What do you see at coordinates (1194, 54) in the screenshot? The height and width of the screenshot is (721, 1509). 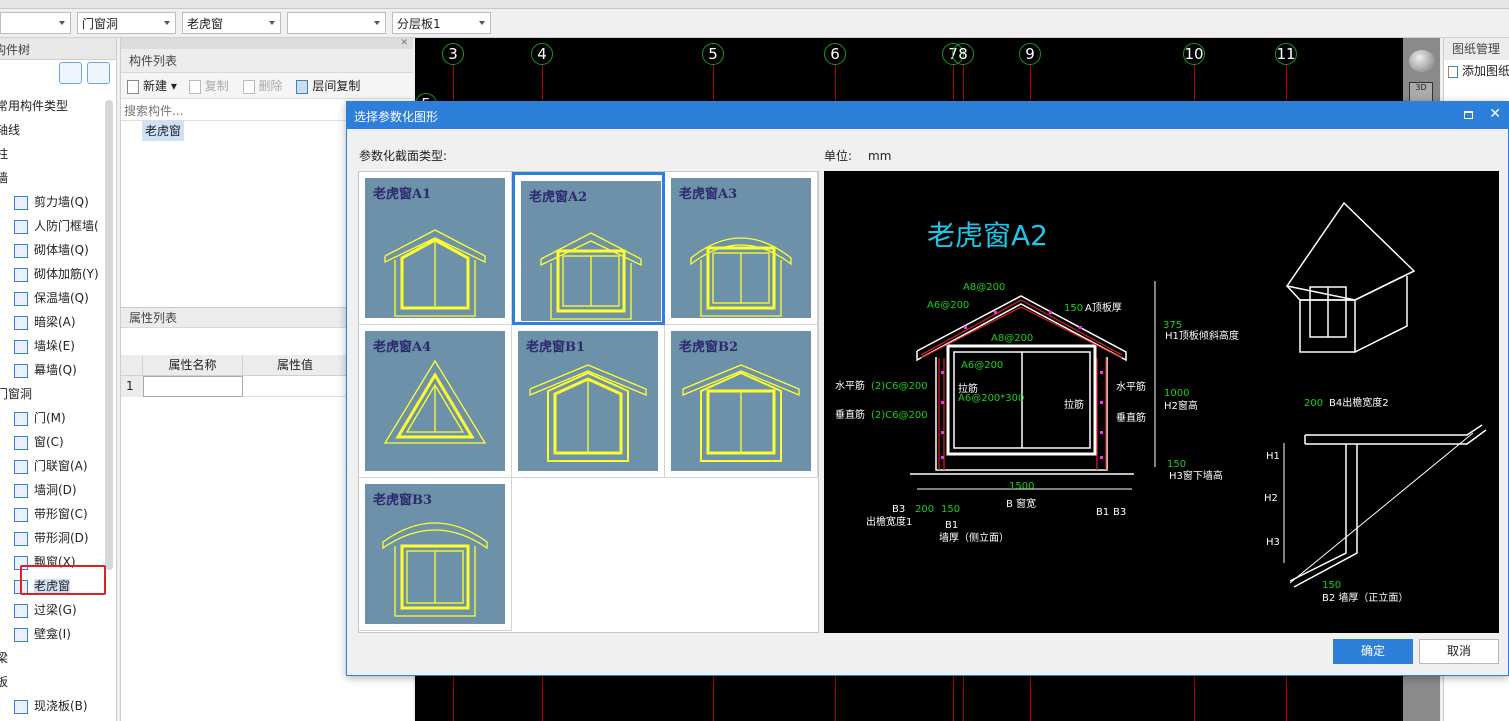 I see `axis-bubble: 10` at bounding box center [1194, 54].